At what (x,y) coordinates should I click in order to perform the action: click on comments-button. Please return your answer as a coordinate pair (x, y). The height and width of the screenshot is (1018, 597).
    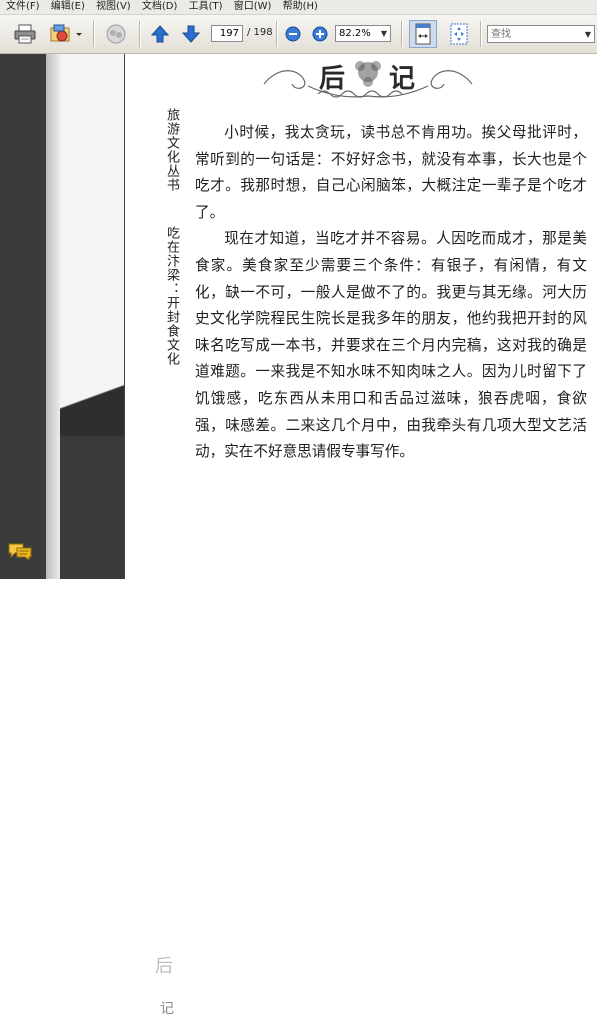
    Looking at the image, I should click on (20, 554).